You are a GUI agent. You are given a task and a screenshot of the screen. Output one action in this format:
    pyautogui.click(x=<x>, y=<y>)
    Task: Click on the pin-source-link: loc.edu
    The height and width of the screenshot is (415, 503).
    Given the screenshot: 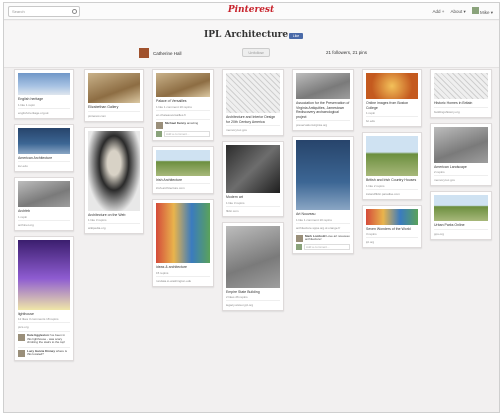 What is the action you would take?
    pyautogui.click(x=44, y=164)
    